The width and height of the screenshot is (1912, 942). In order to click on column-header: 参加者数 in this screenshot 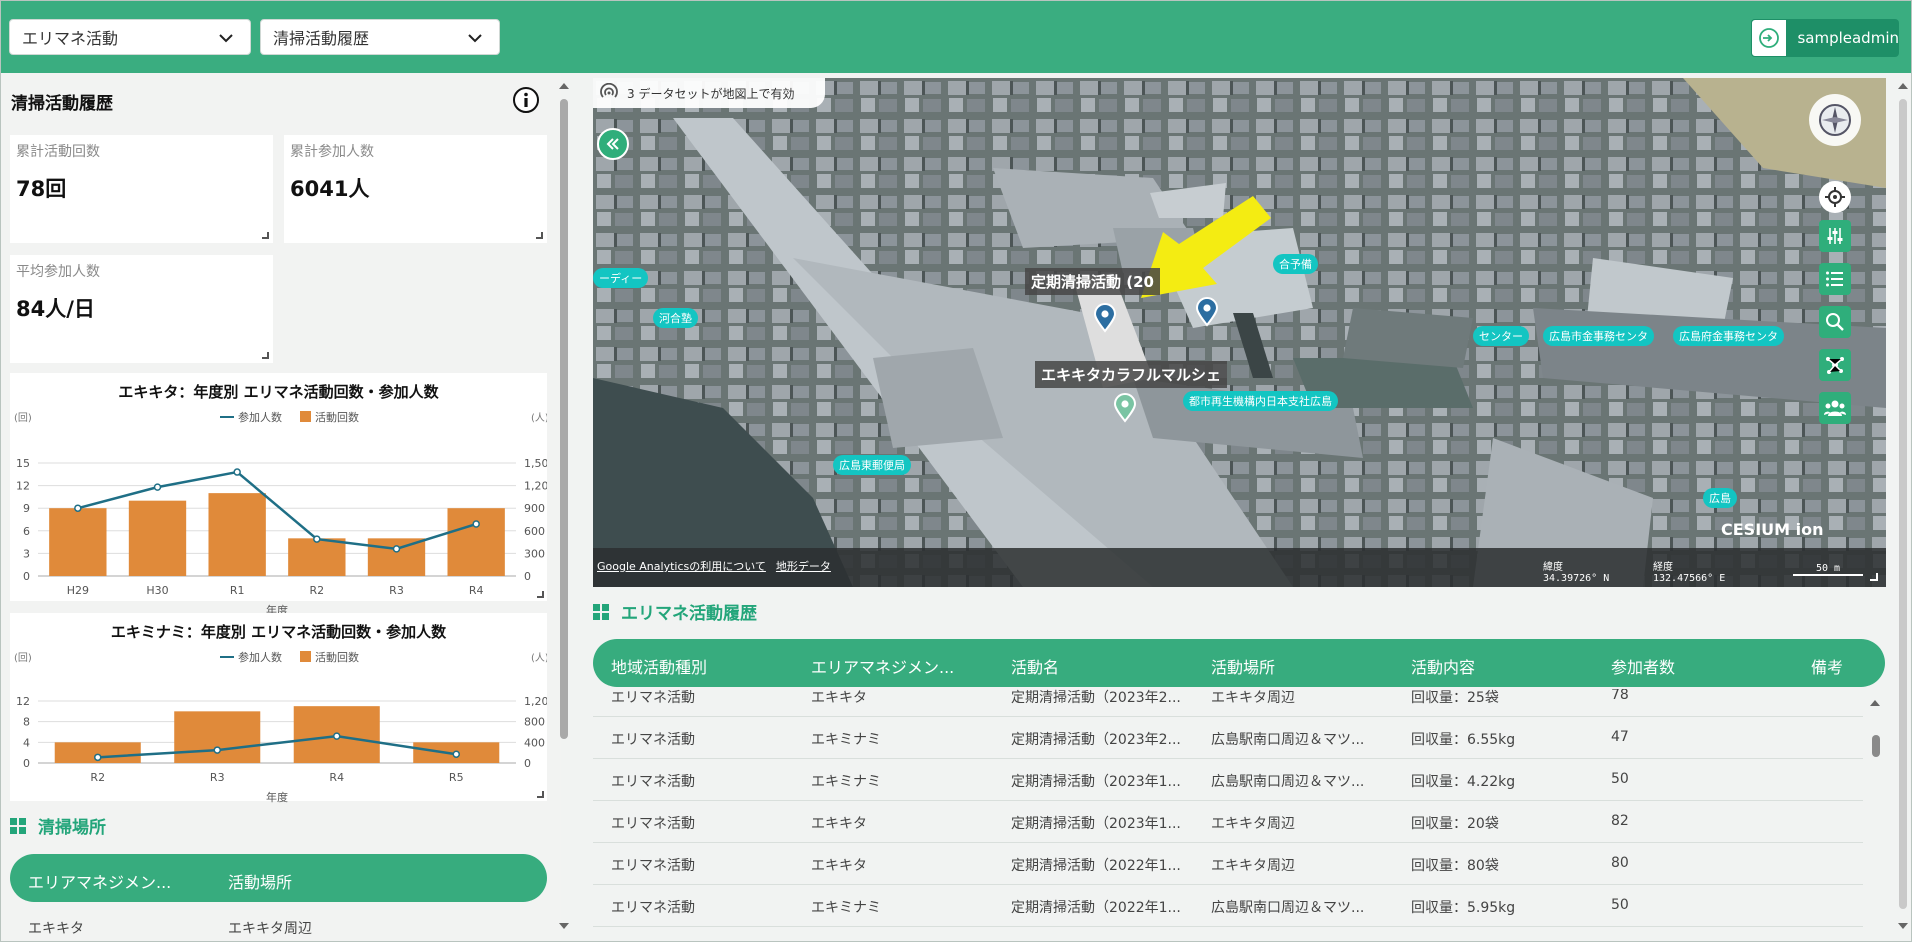, I will do `click(1643, 666)`.